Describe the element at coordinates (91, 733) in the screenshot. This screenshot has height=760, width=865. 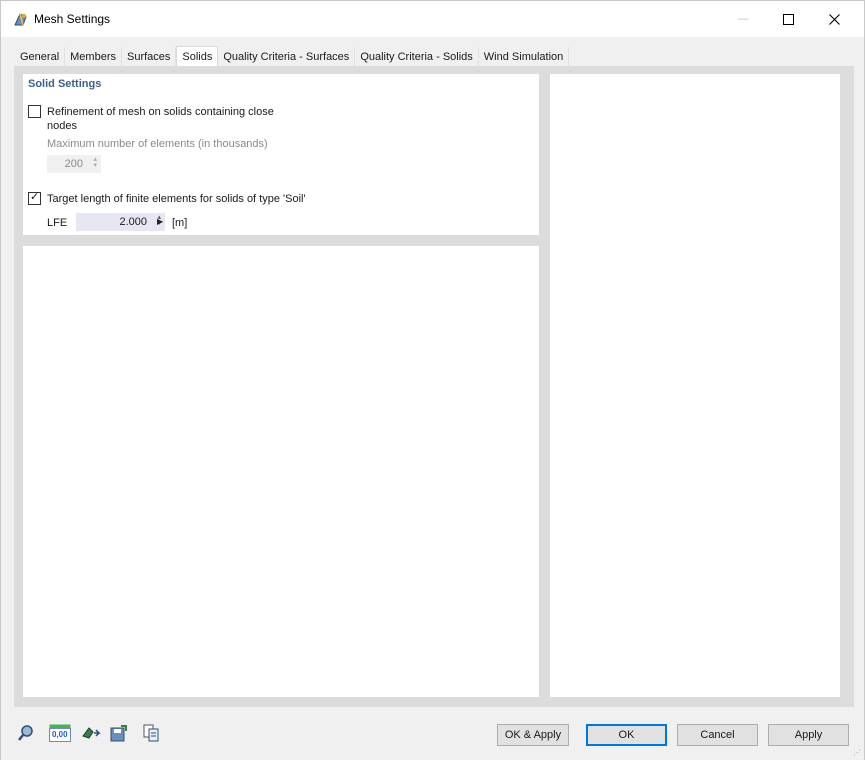
I see `model-arrow-icon` at that location.